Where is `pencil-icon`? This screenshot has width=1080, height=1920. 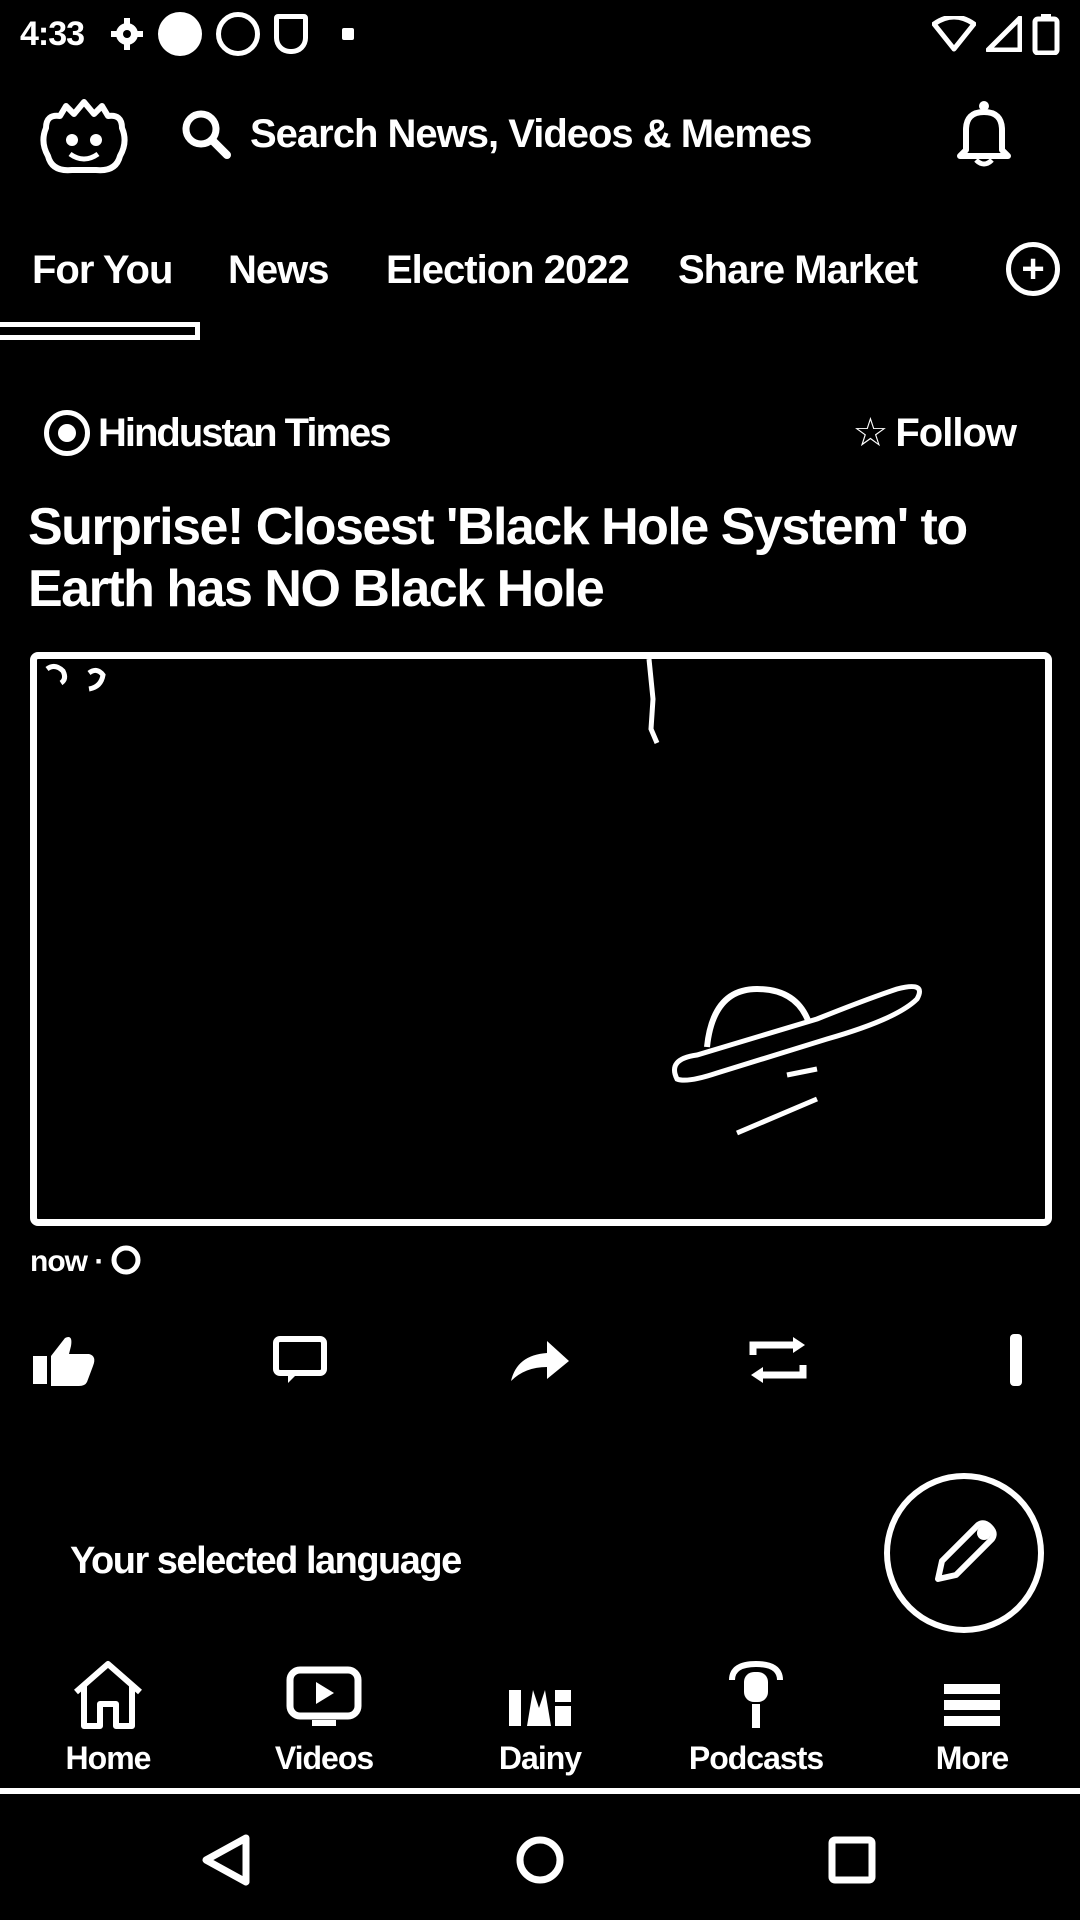 pencil-icon is located at coordinates (966, 1551).